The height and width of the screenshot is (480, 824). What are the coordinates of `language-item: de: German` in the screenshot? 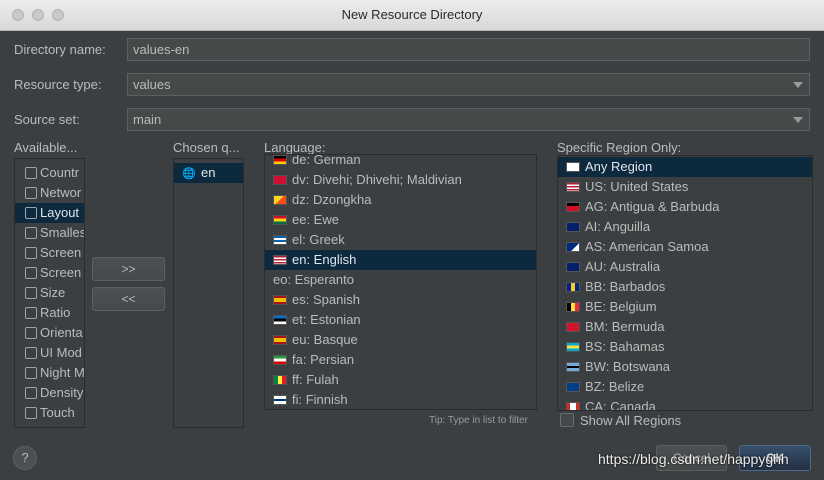 It's located at (400, 162).